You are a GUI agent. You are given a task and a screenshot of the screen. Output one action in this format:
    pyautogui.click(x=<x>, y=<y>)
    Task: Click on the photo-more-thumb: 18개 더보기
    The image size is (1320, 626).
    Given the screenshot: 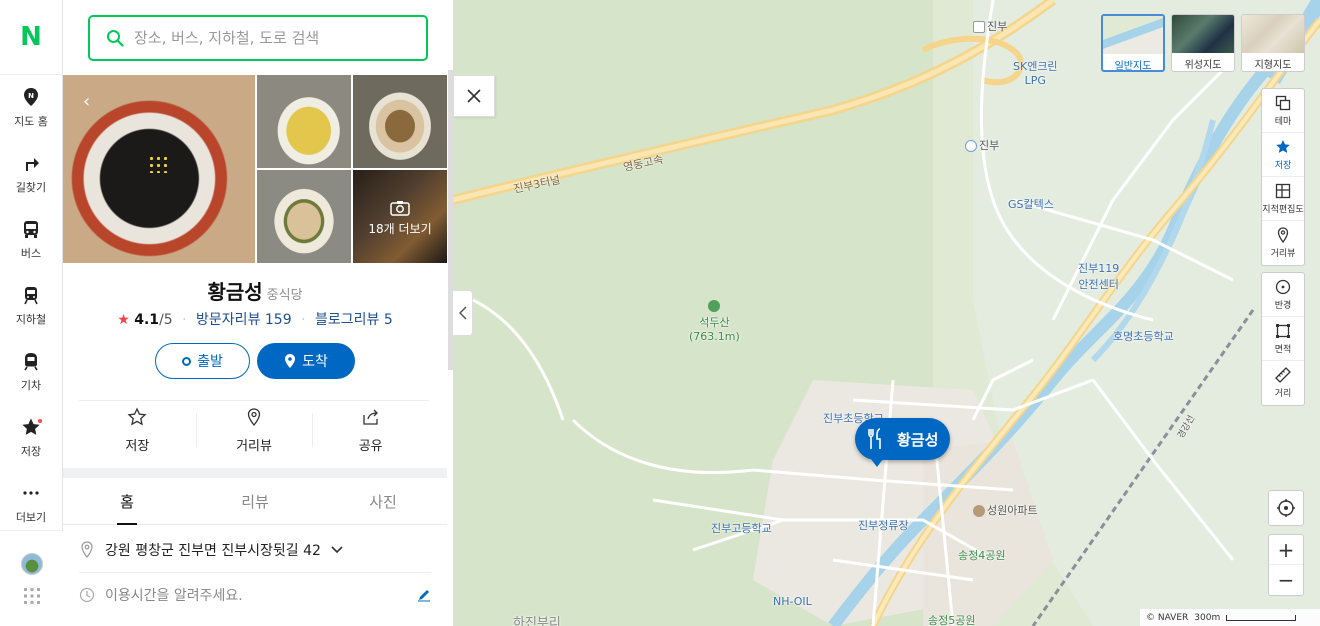 What is the action you would take?
    pyautogui.click(x=400, y=216)
    